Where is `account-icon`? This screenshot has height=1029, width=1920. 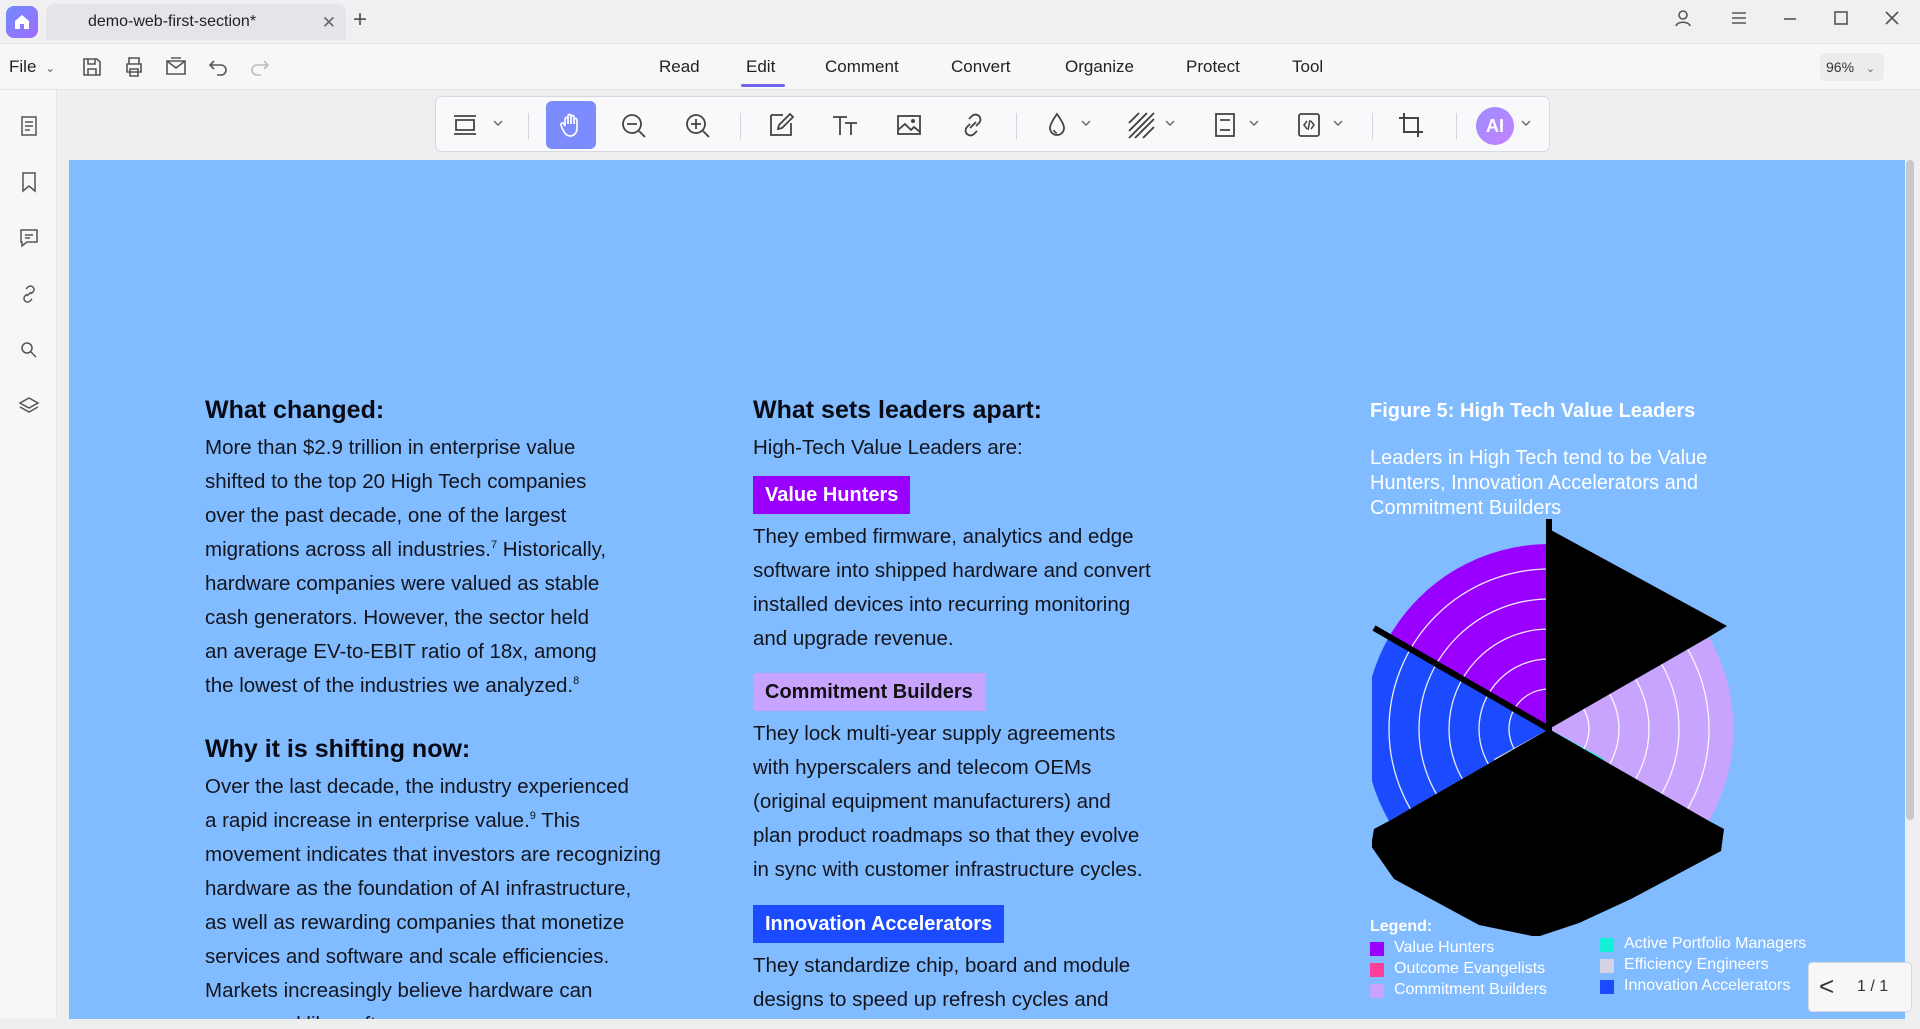
account-icon is located at coordinates (1683, 20).